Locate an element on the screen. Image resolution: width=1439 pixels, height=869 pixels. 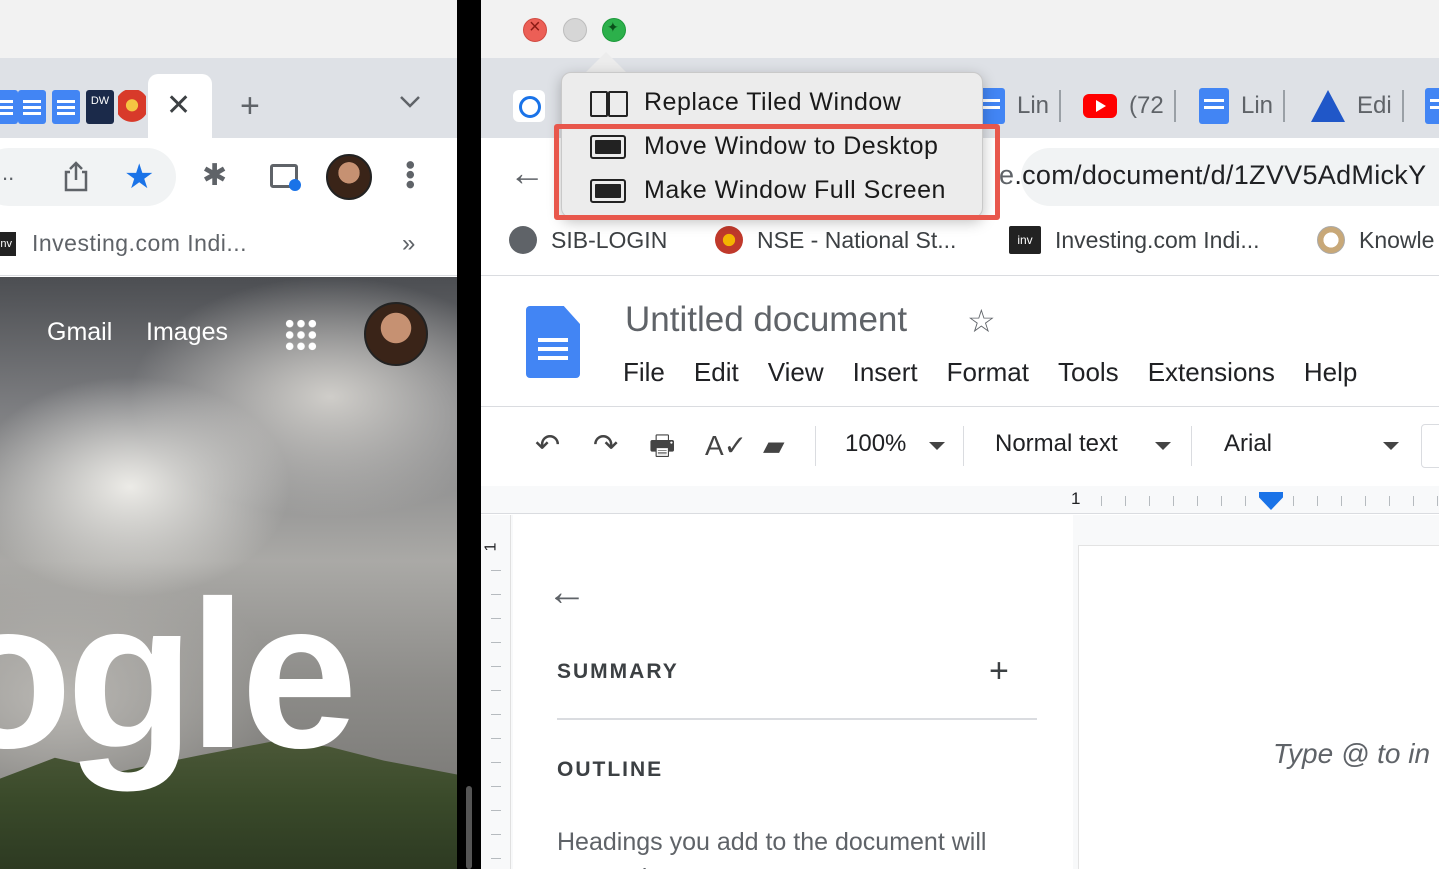
document-page is located at coordinates (1259, 707).